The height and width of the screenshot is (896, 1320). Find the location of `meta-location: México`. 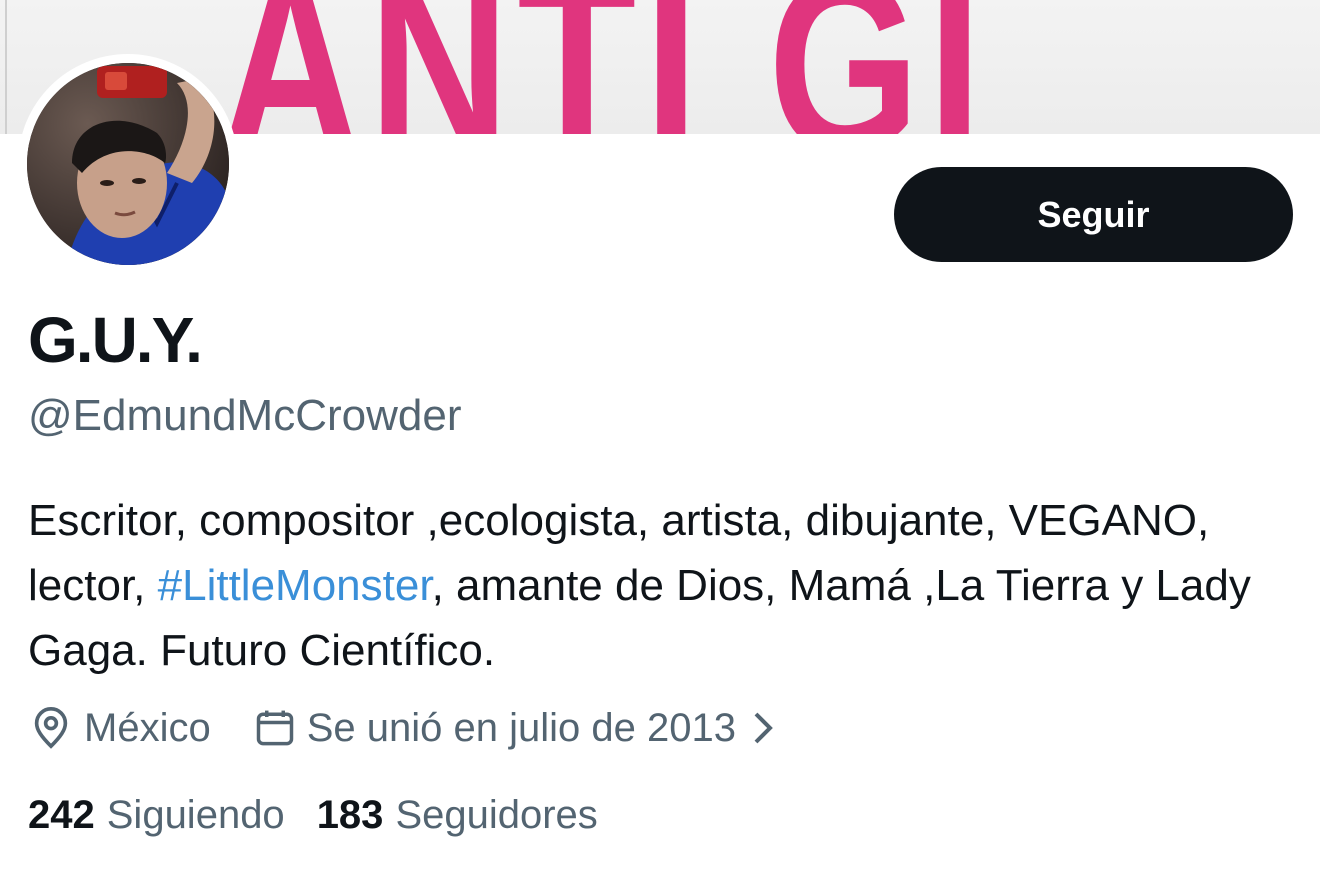

meta-location: México is located at coordinates (119, 728).